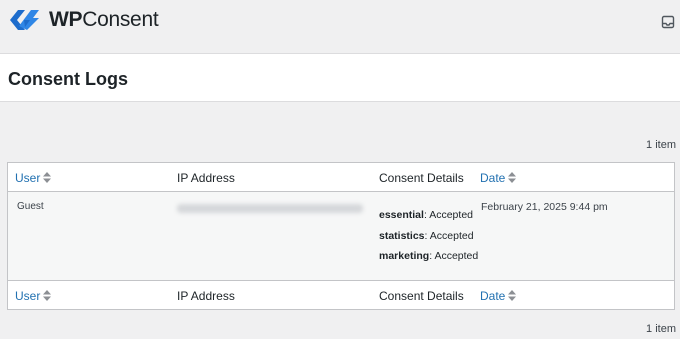 Image resolution: width=680 pixels, height=339 pixels. What do you see at coordinates (30, 206) in the screenshot?
I see `user-cell: Guest` at bounding box center [30, 206].